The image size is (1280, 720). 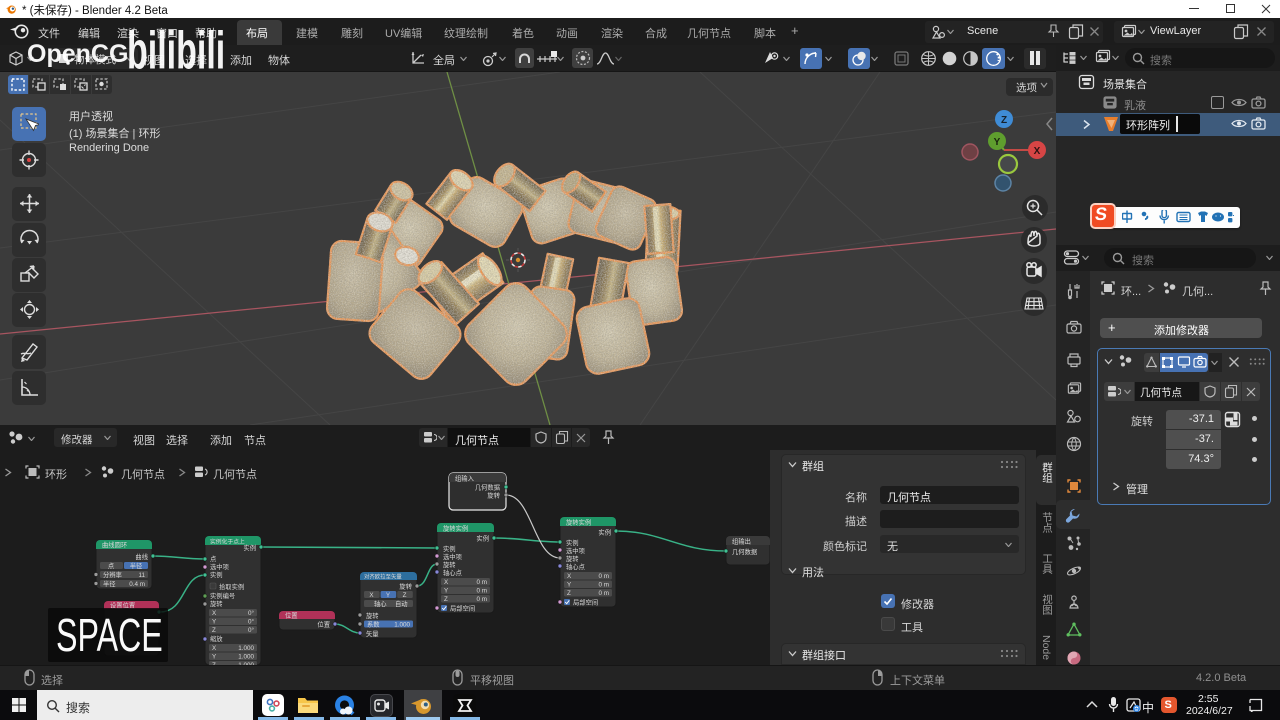 I want to click on svg-text: 系数, so click(x=373, y=624).